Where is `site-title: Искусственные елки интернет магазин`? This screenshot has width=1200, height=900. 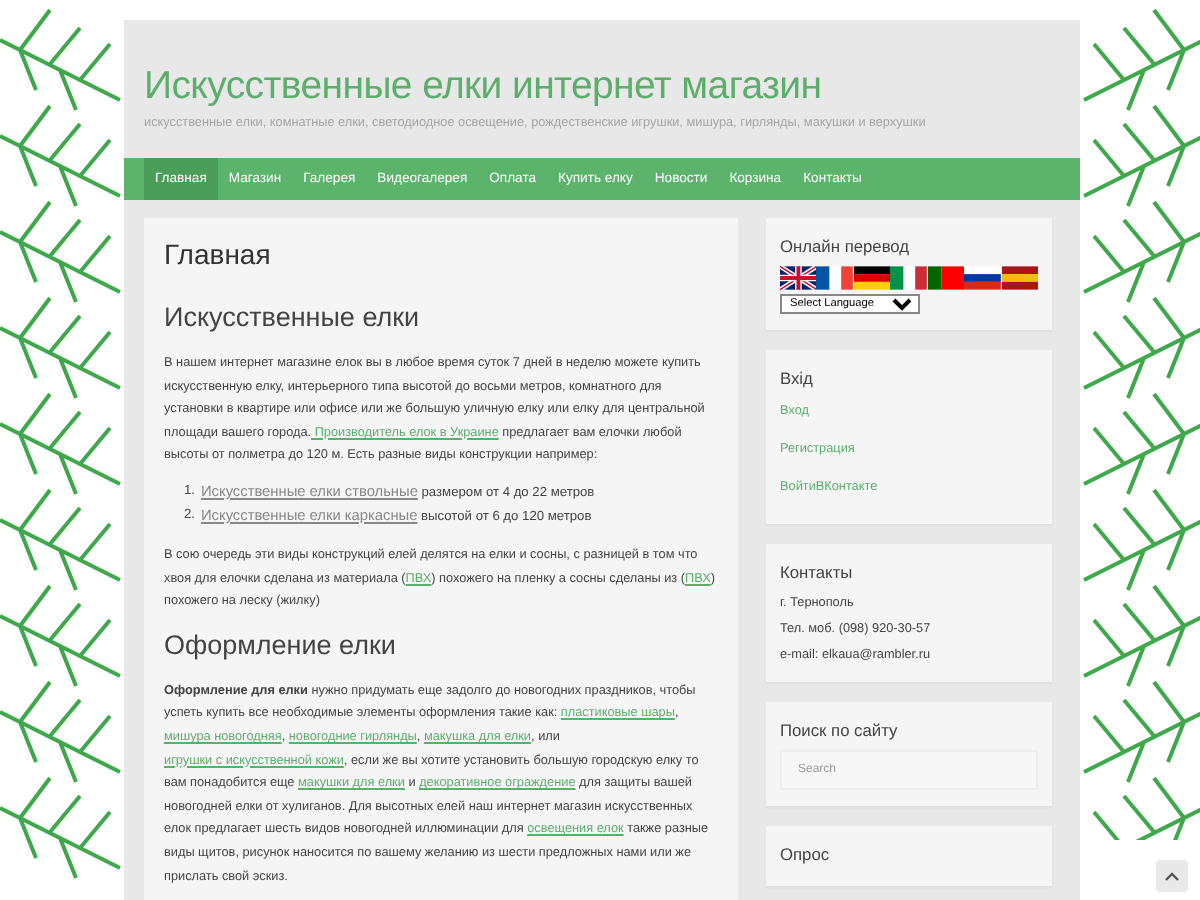
site-title: Искусственные елки интернет магазин is located at coordinates (602, 87).